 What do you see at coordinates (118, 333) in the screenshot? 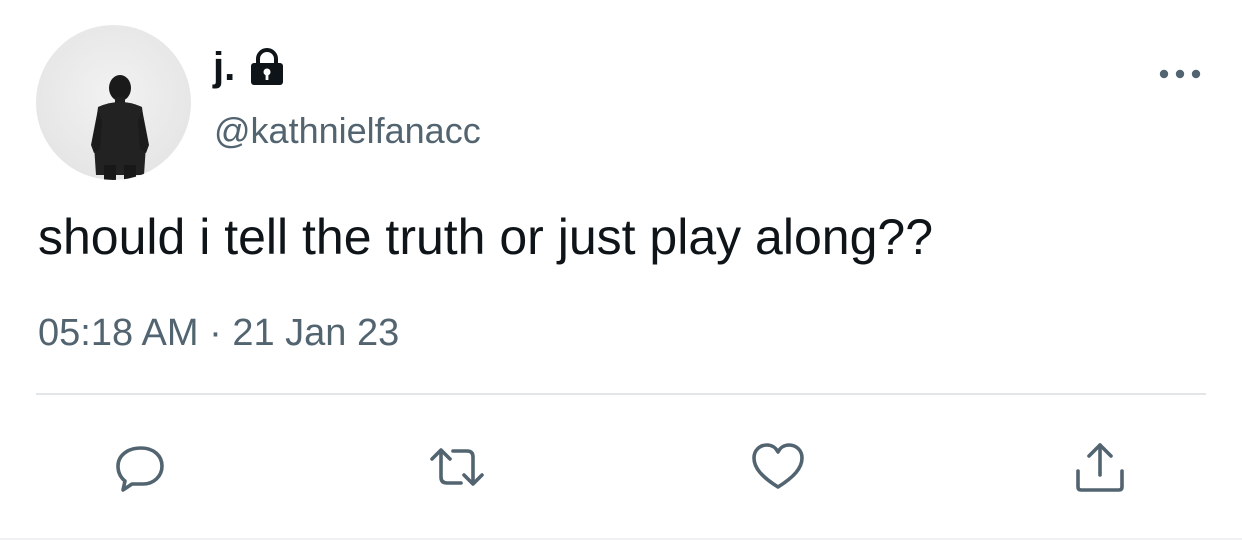
I see `tweet-time: 05:18 AM` at bounding box center [118, 333].